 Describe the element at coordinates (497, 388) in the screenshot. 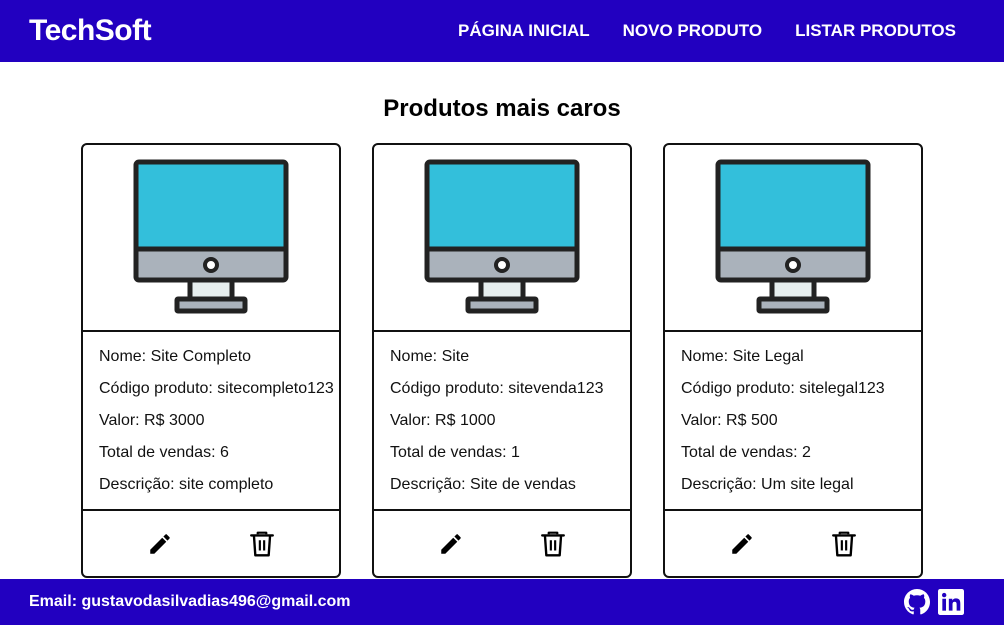

I see `product-code: Código produto: sitevenda123` at that location.